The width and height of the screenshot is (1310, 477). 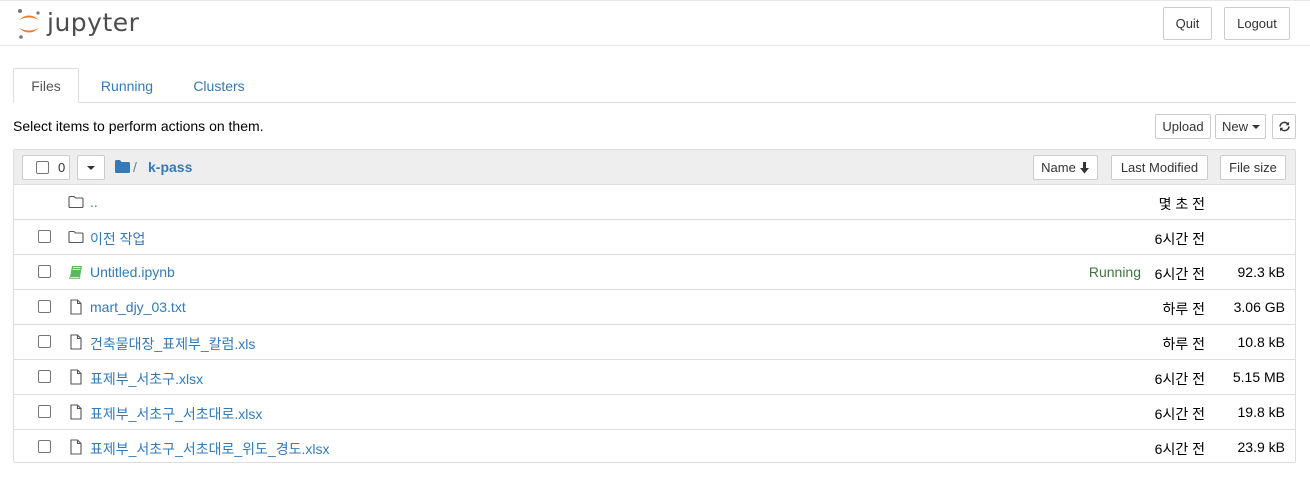 I want to click on list-item: 이전 작업 6시간 전, so click(x=654, y=237).